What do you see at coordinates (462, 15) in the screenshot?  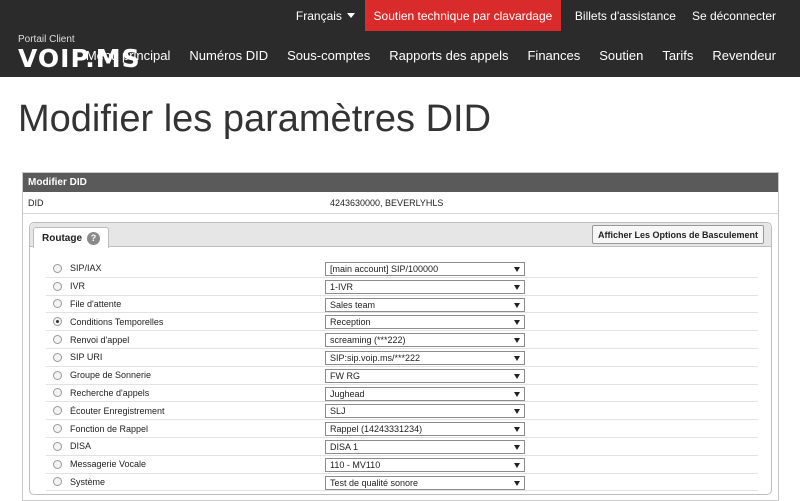 I see `chat-support-button: Soutien technique par clavardage` at bounding box center [462, 15].